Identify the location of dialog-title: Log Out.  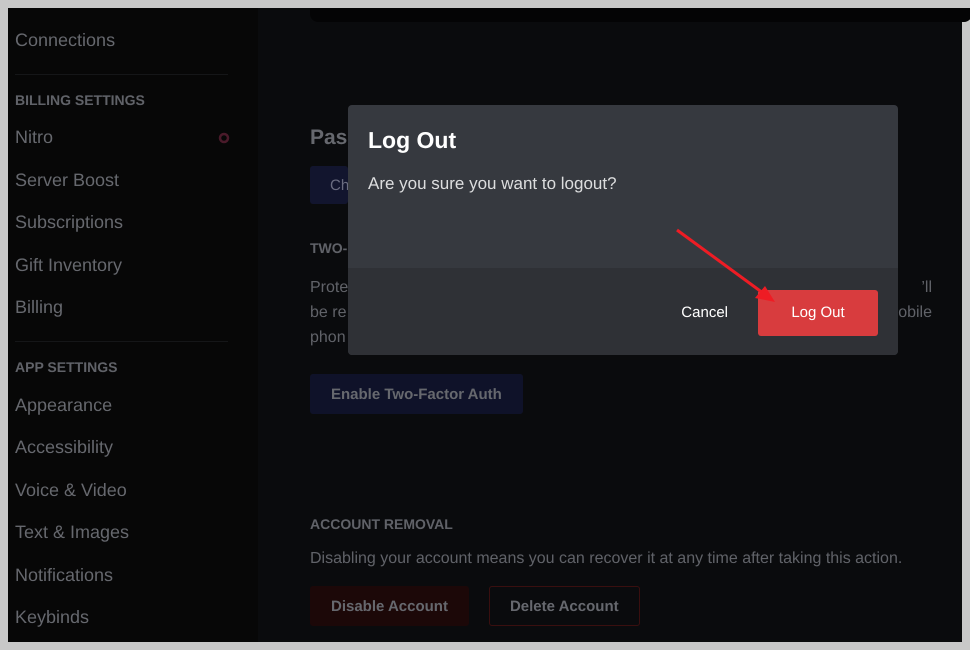
(413, 140).